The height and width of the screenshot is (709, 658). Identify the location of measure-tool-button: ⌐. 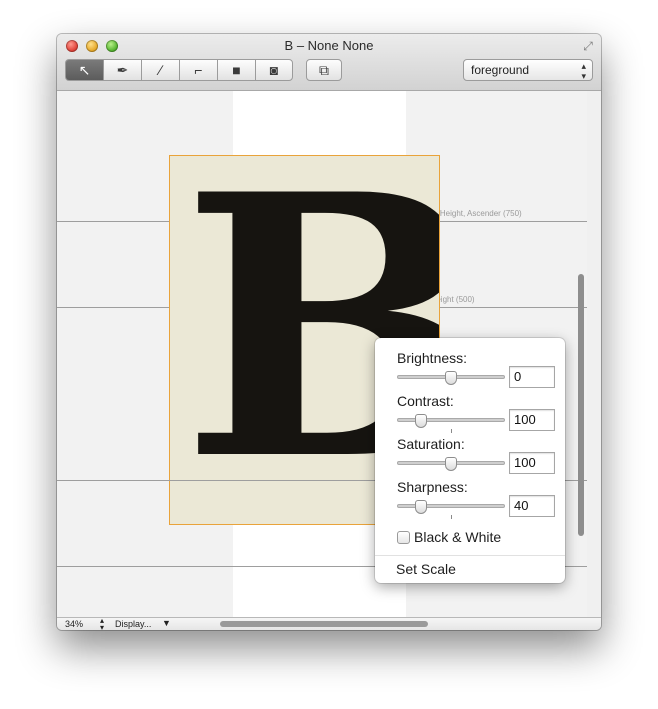
(198, 70).